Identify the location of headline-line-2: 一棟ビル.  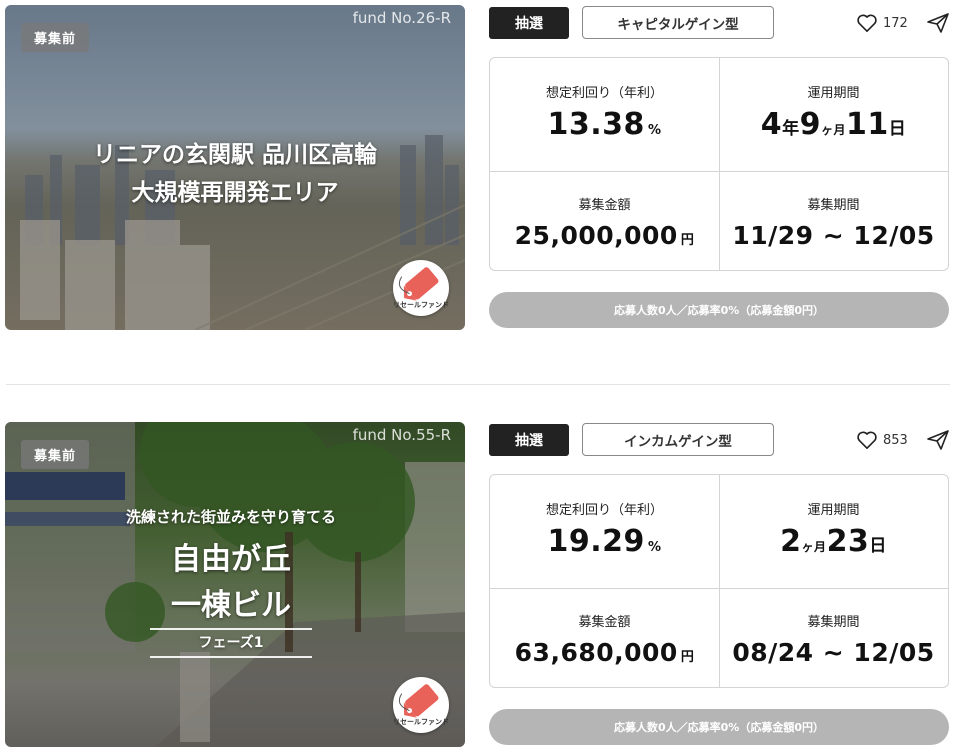
(231, 605).